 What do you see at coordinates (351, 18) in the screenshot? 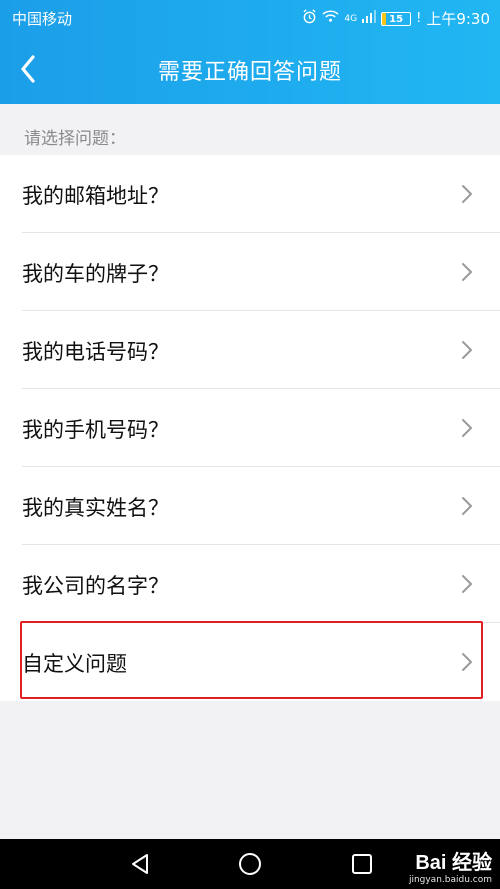
I see `network-type-label: 4G` at bounding box center [351, 18].